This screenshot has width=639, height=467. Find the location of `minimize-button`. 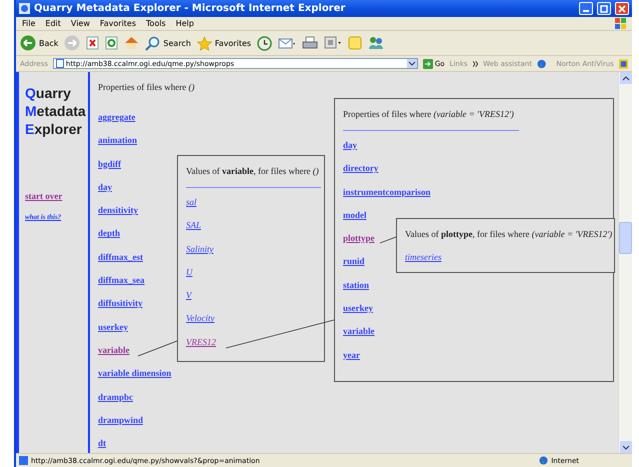

minimize-button is located at coordinates (586, 8).